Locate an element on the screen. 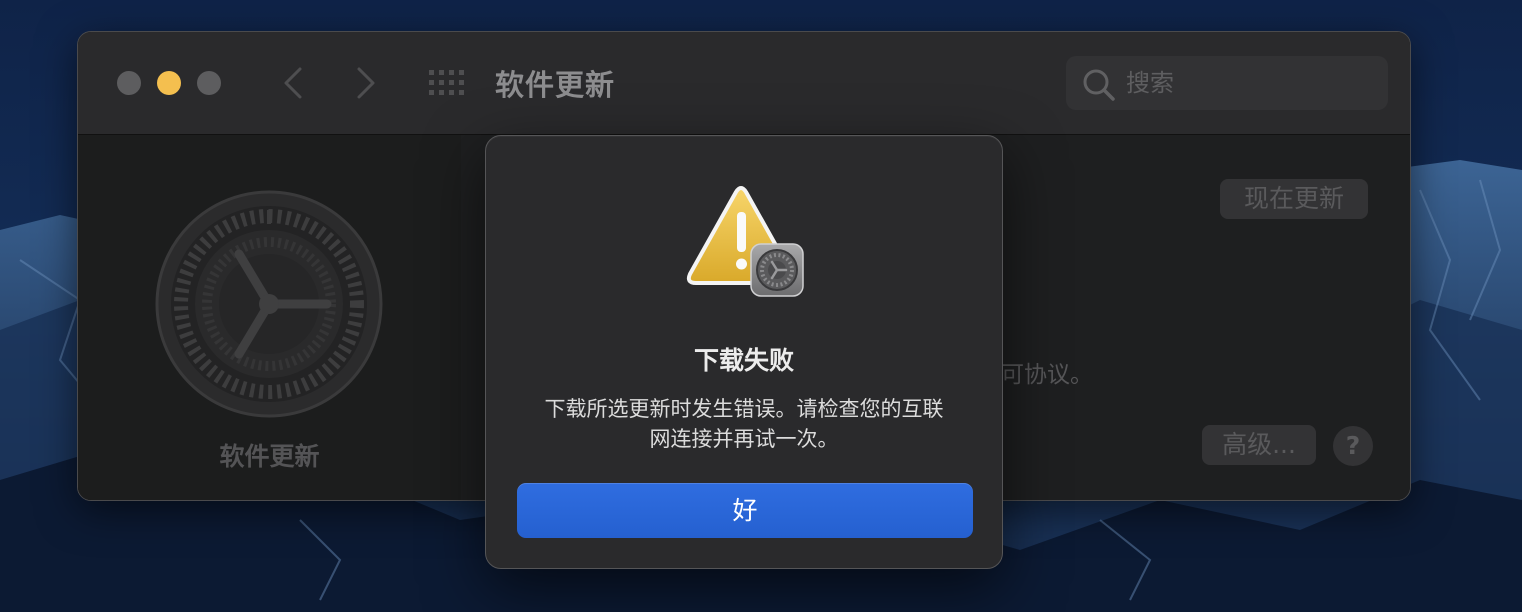 This screenshot has height=612, width=1522. alert-message-line-2: 网连接并再试一次。 is located at coordinates (744, 439).